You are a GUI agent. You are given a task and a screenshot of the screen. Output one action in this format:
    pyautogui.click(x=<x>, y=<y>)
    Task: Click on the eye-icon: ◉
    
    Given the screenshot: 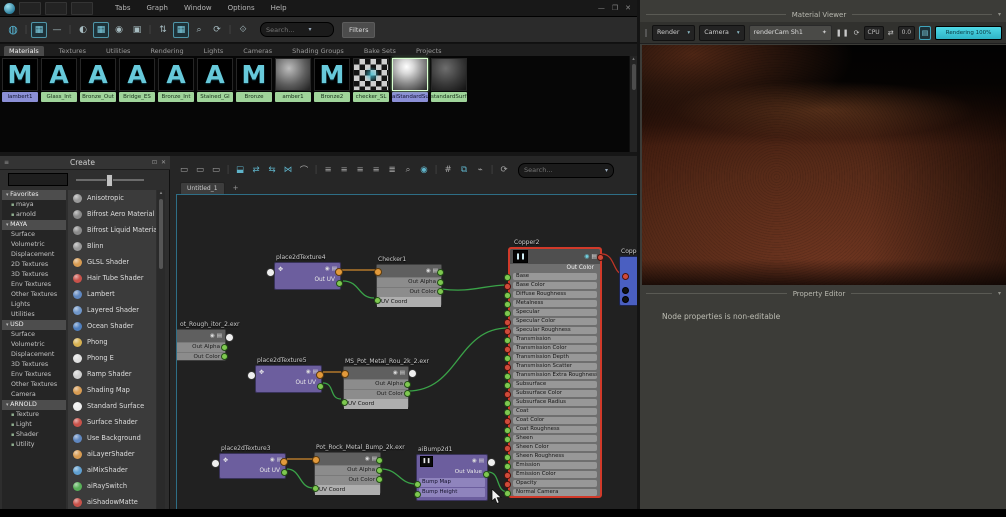 What is the action you would take?
    pyautogui.click(x=586, y=256)
    